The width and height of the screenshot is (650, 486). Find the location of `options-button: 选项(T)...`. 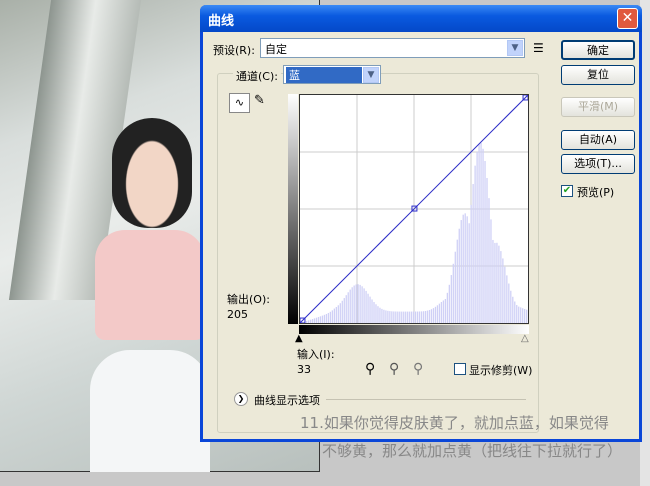

options-button: 选项(T)... is located at coordinates (598, 164).